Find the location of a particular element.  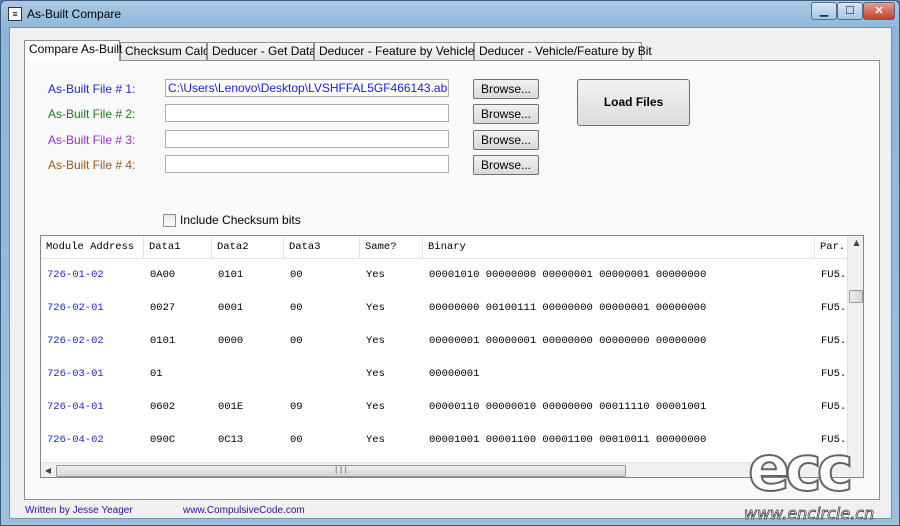

cell-address: 726-03-01 is located at coordinates (75, 374).